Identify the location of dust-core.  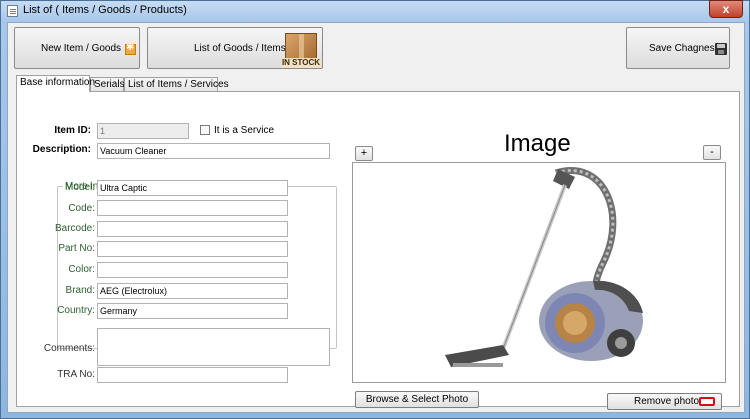
(575, 323).